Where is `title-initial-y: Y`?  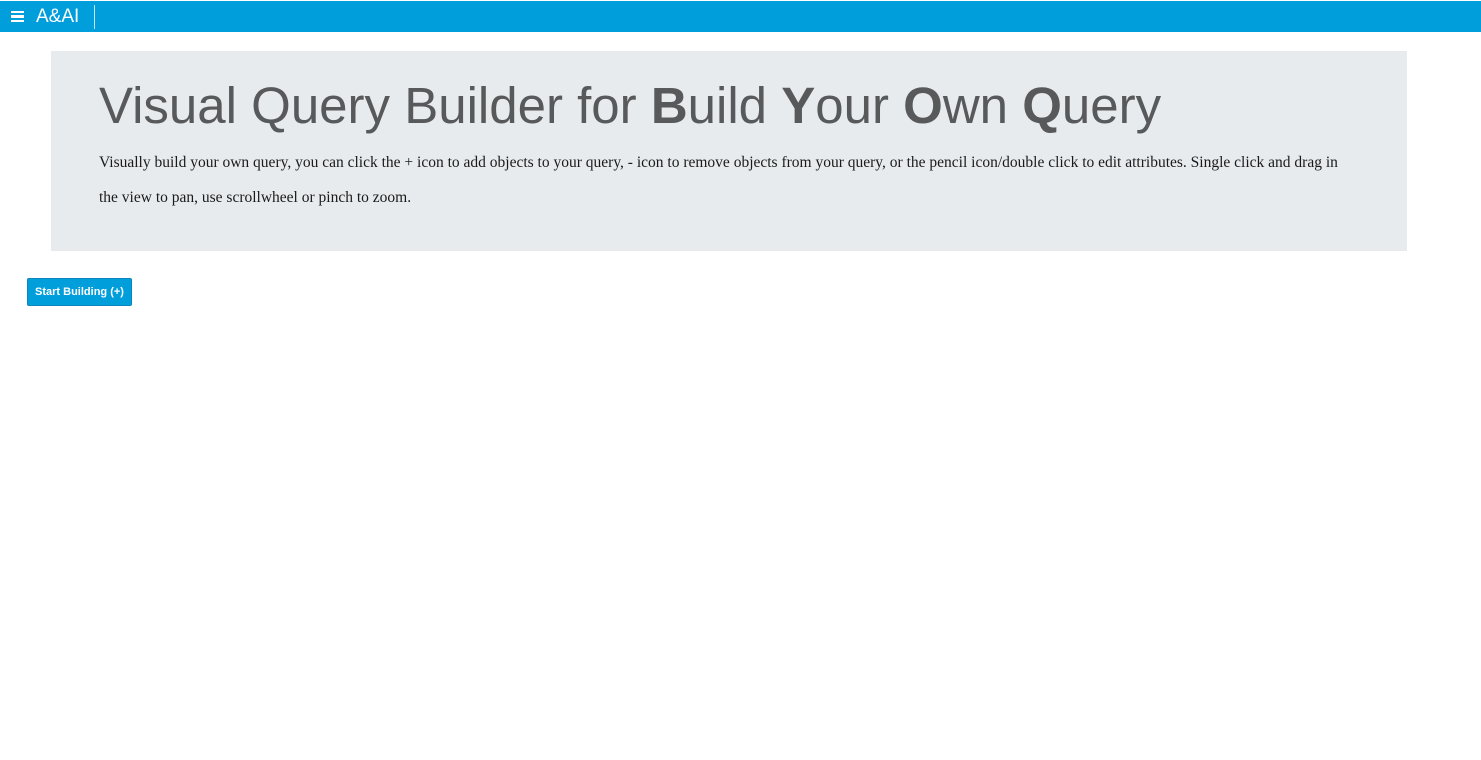 title-initial-y: Y is located at coordinates (798, 105).